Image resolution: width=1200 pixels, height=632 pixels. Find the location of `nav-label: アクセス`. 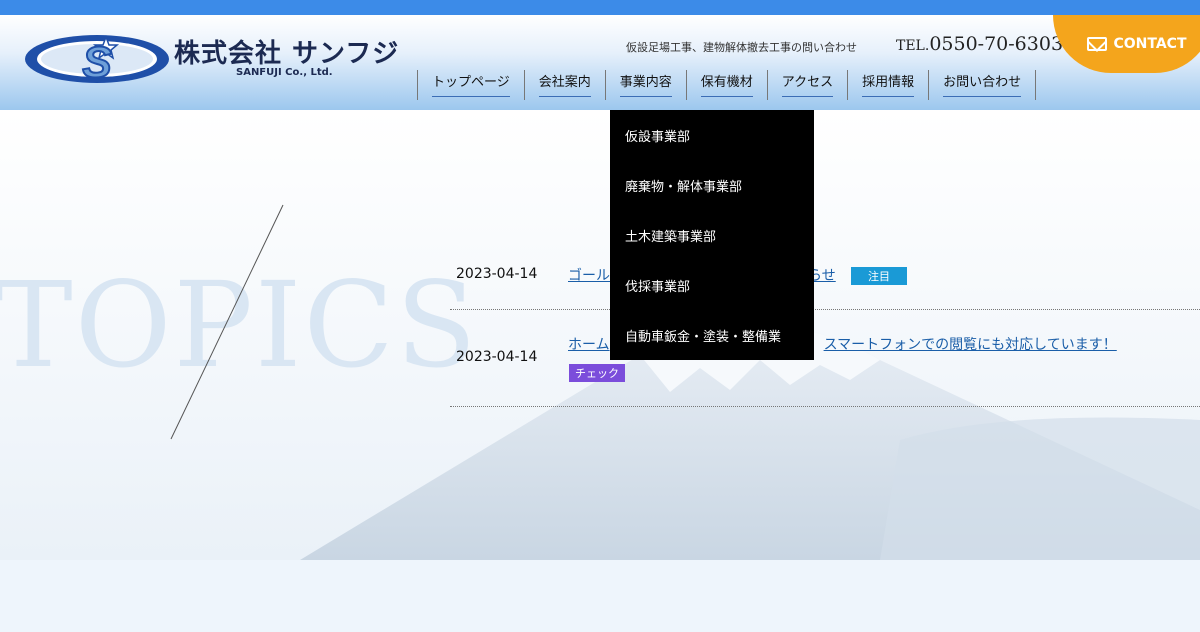

nav-label: アクセス is located at coordinates (807, 85).